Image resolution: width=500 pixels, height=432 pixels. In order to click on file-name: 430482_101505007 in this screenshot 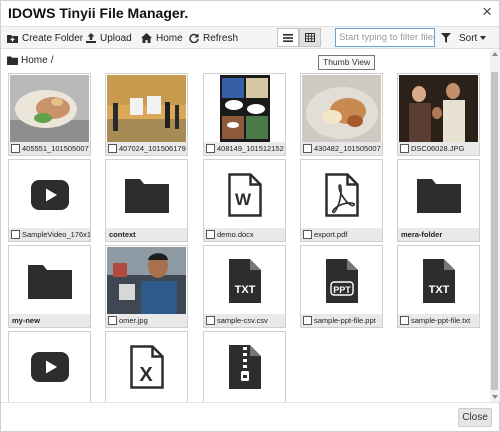, I will do `click(347, 148)`.